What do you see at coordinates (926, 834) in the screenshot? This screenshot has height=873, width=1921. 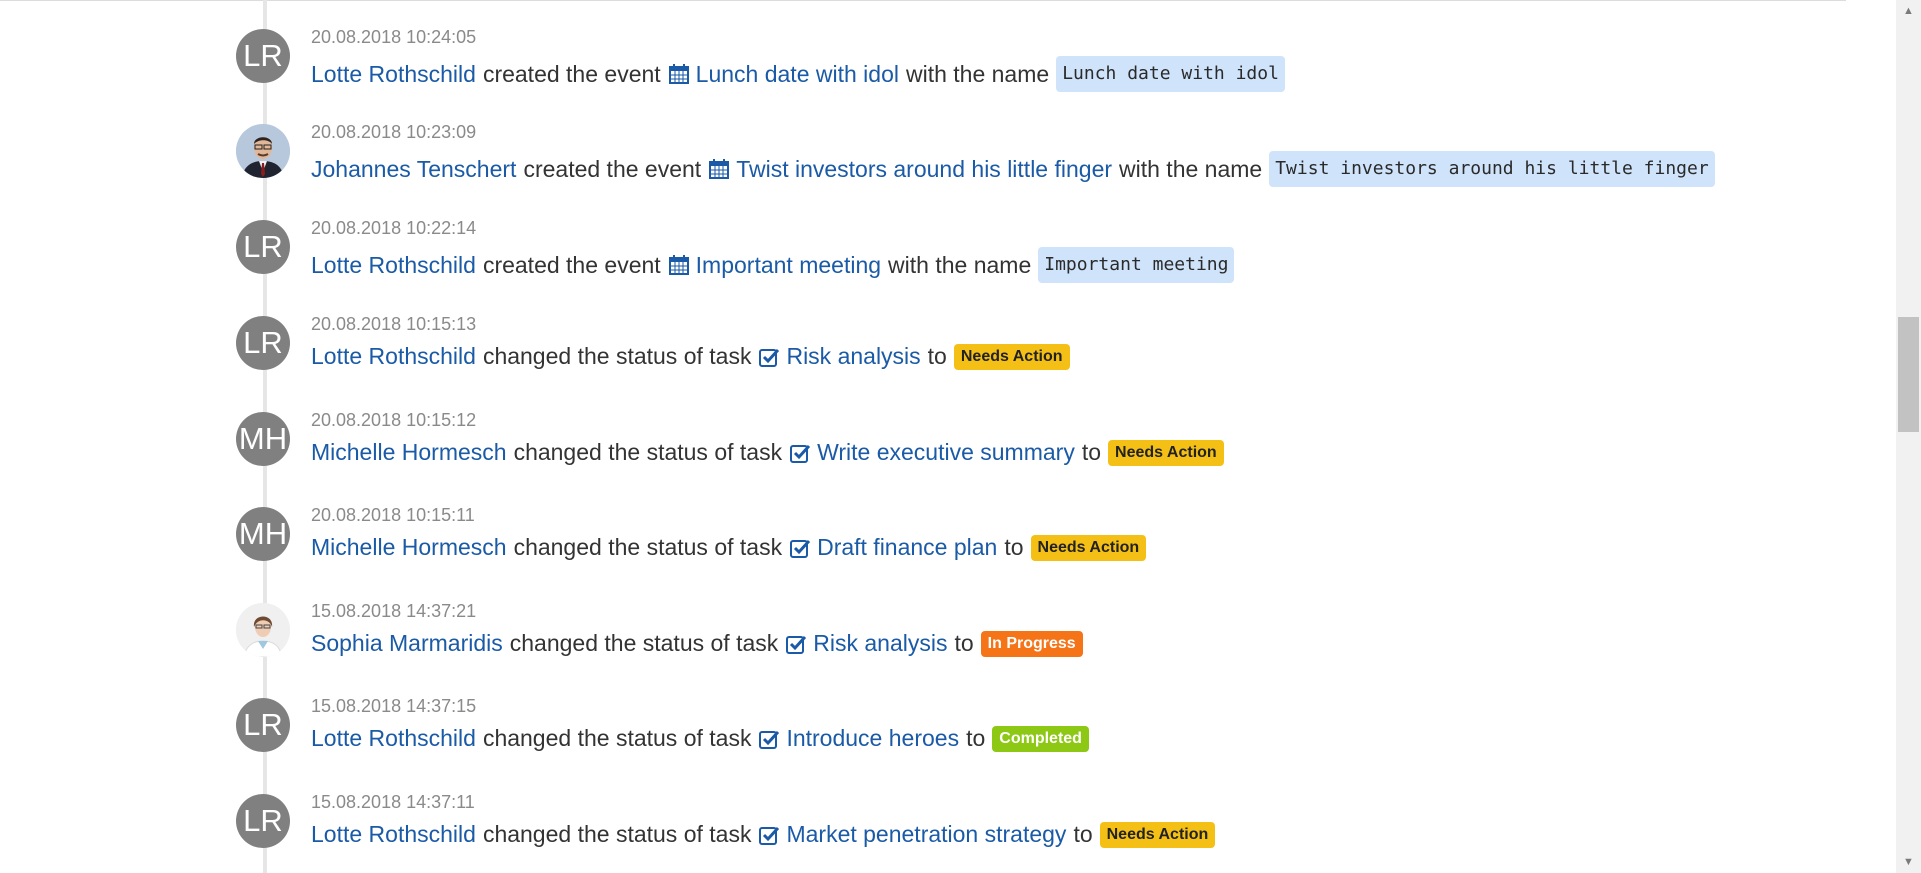 I see `object-label: Market penetration strategy` at bounding box center [926, 834].